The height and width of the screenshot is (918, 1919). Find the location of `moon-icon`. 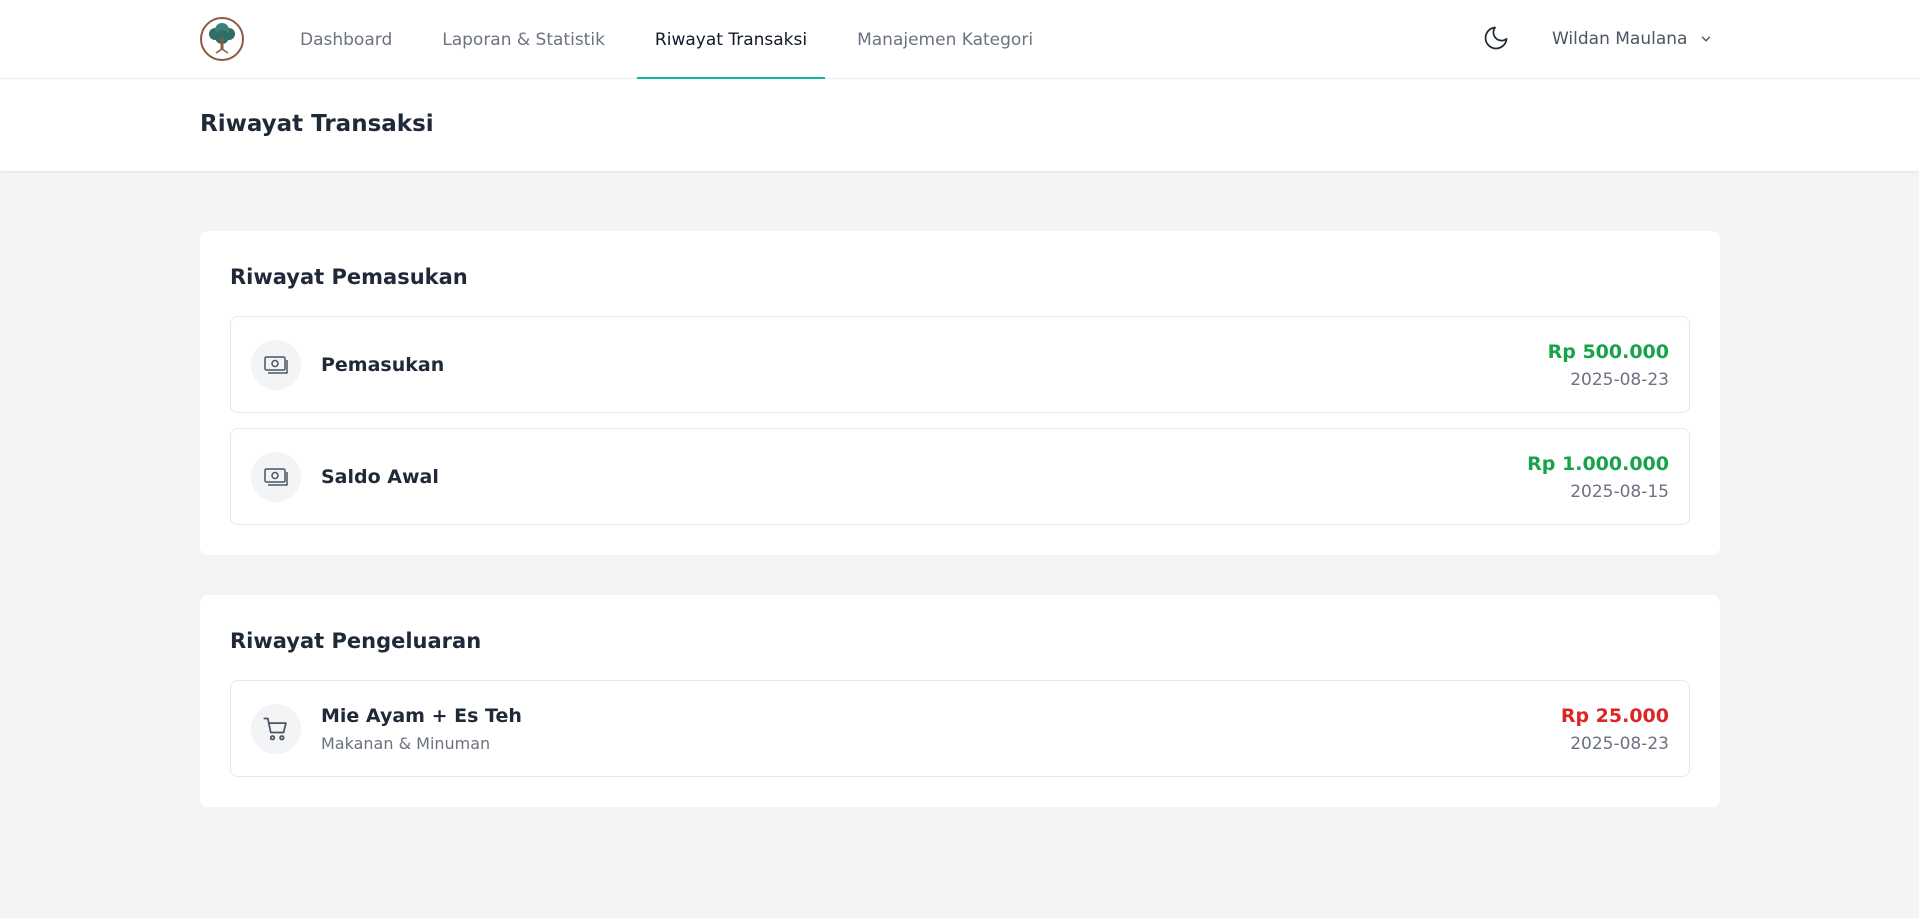

moon-icon is located at coordinates (1496, 38).